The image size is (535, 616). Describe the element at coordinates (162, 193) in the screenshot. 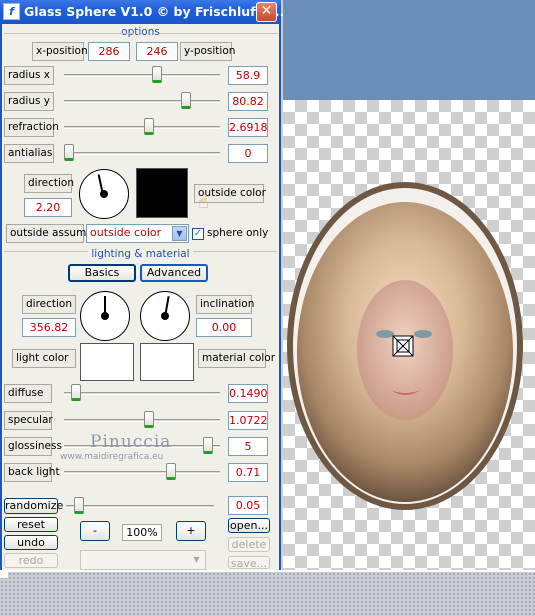

I see `outside-color-swatch` at that location.